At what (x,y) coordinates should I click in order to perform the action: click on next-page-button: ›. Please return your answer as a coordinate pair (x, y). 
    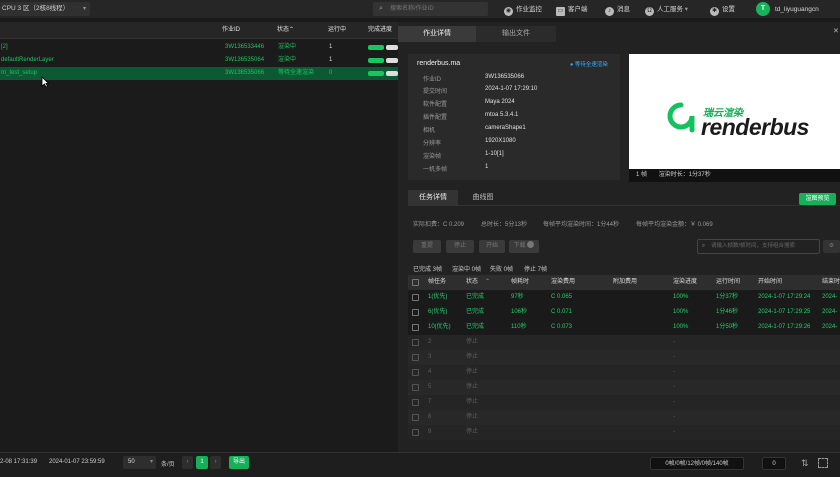
    Looking at the image, I should click on (215, 462).